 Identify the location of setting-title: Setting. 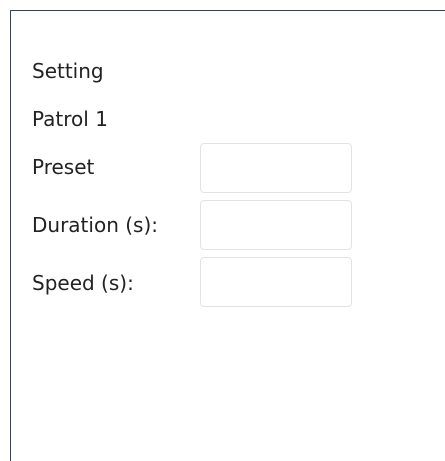
(68, 71).